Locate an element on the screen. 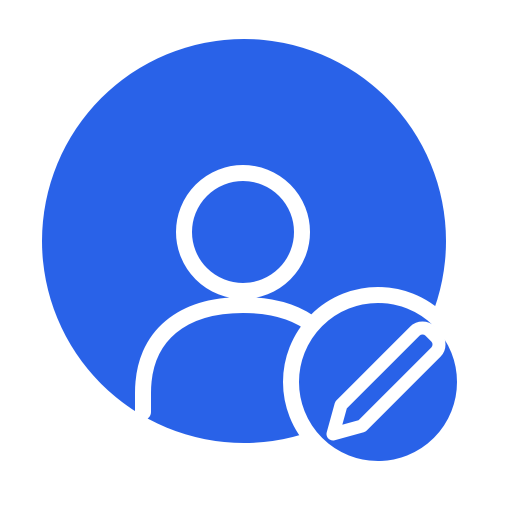  user-head-icon is located at coordinates (243, 232).